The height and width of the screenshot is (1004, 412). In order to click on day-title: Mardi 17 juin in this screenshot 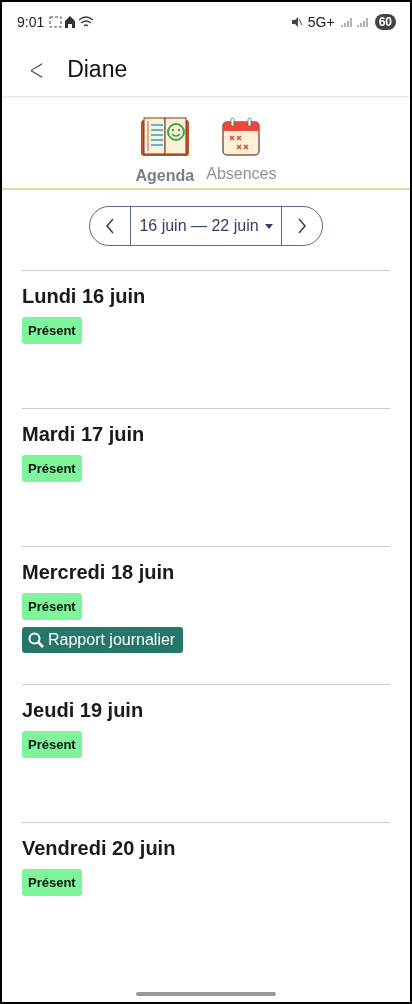, I will do `click(83, 434)`.